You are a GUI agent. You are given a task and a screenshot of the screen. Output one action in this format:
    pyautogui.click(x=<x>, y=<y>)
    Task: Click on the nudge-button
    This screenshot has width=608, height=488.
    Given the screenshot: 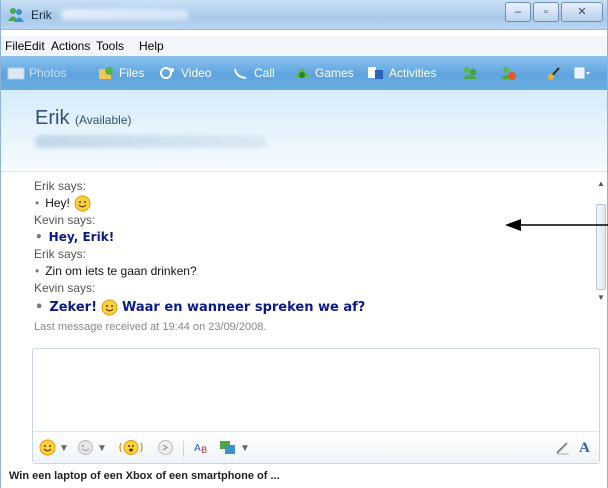 What is the action you would take?
    pyautogui.click(x=131, y=449)
    